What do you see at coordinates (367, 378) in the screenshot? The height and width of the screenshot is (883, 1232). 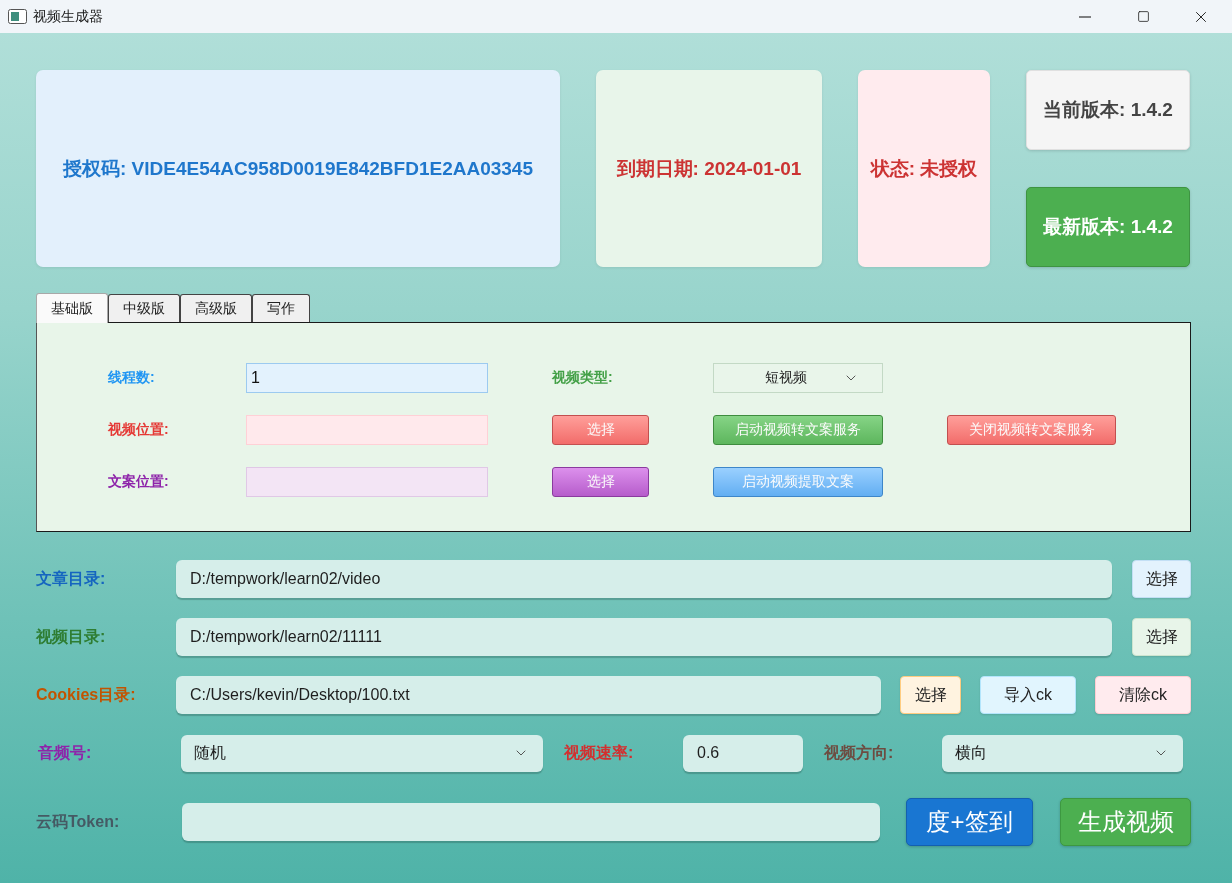 I see `input-field: 1` at bounding box center [367, 378].